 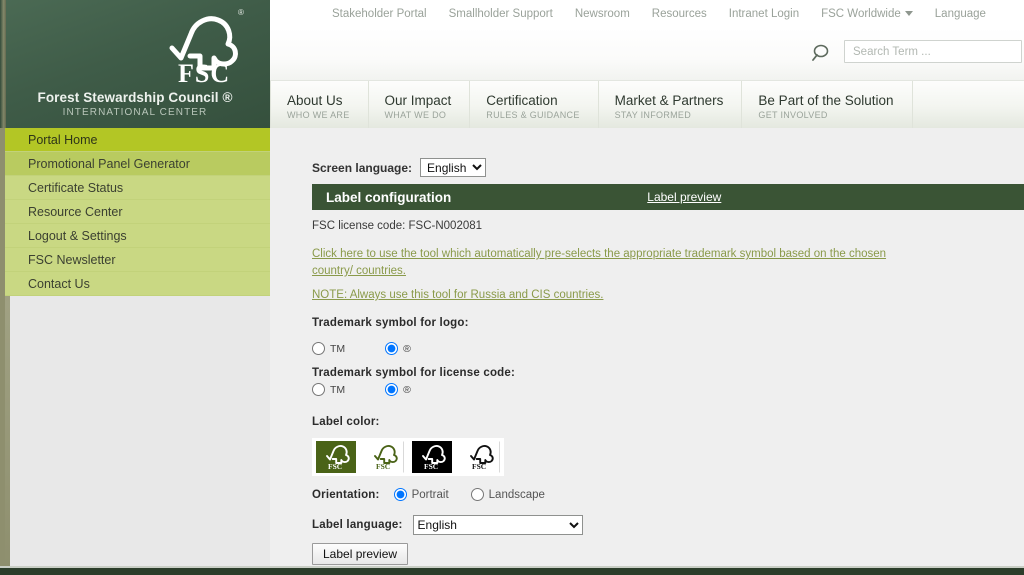 What do you see at coordinates (821, 53) in the screenshot?
I see `magnifier-icon` at bounding box center [821, 53].